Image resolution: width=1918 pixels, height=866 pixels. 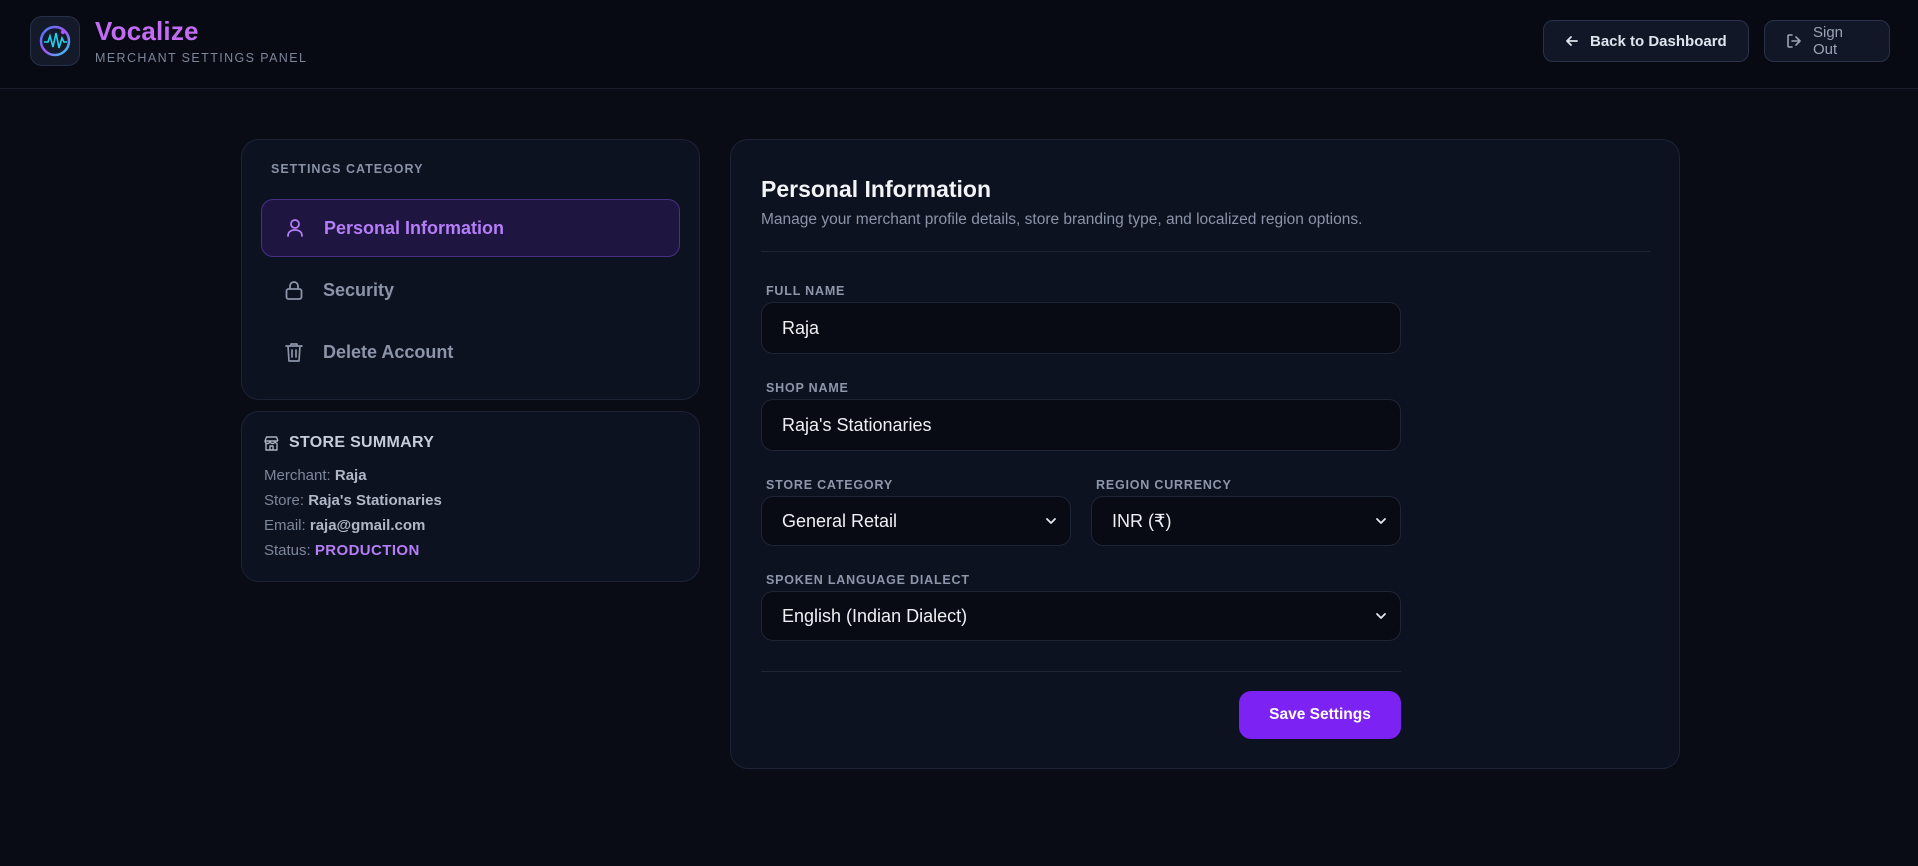 I want to click on sign-out-icon, so click(x=1794, y=41).